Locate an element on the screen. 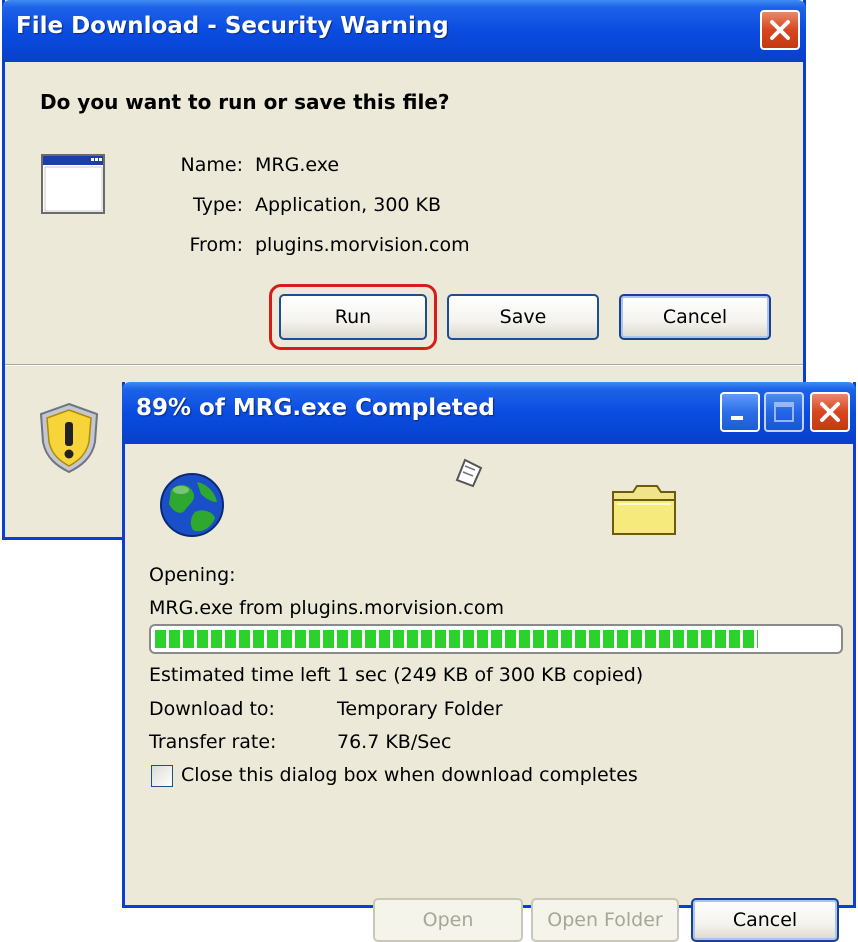 The image size is (858, 942). minimize-button is located at coordinates (740, 412).